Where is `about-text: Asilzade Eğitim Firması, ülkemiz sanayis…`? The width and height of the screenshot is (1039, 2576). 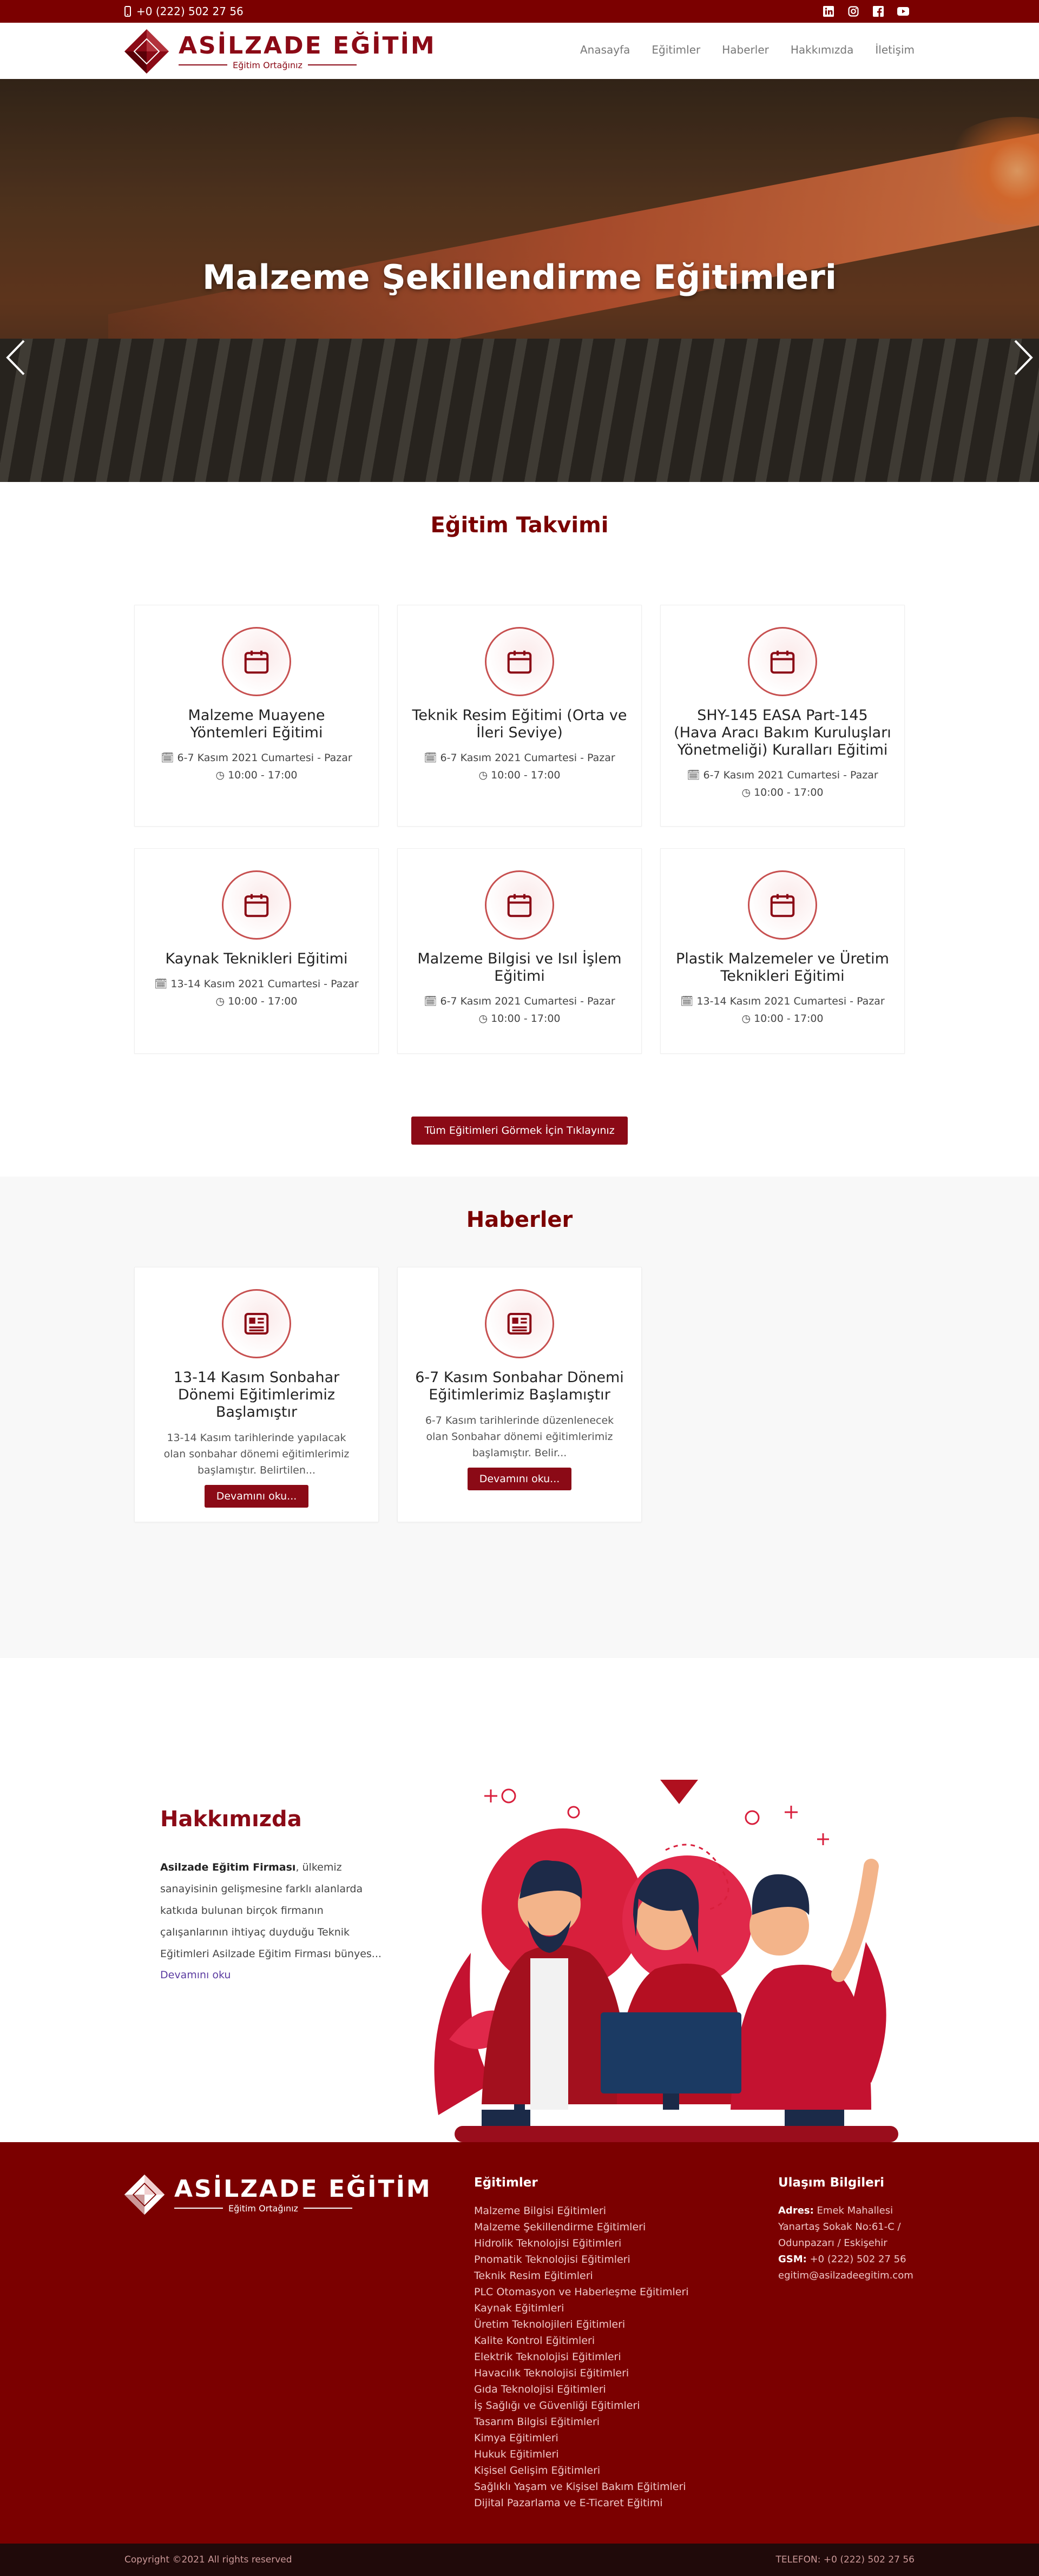
about-text: Asilzade Eğitim Firması, ülkemiz sanayis… is located at coordinates (273, 1911).